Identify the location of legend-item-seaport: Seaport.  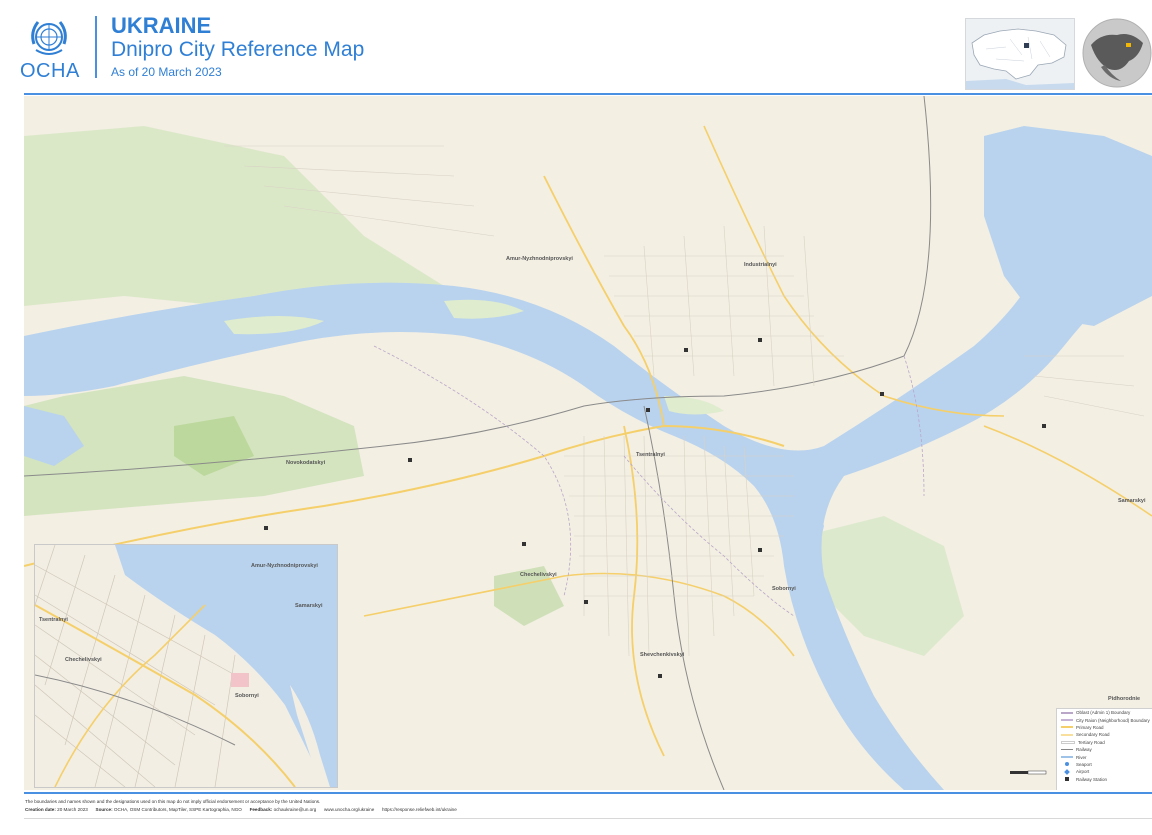
(1104, 764).